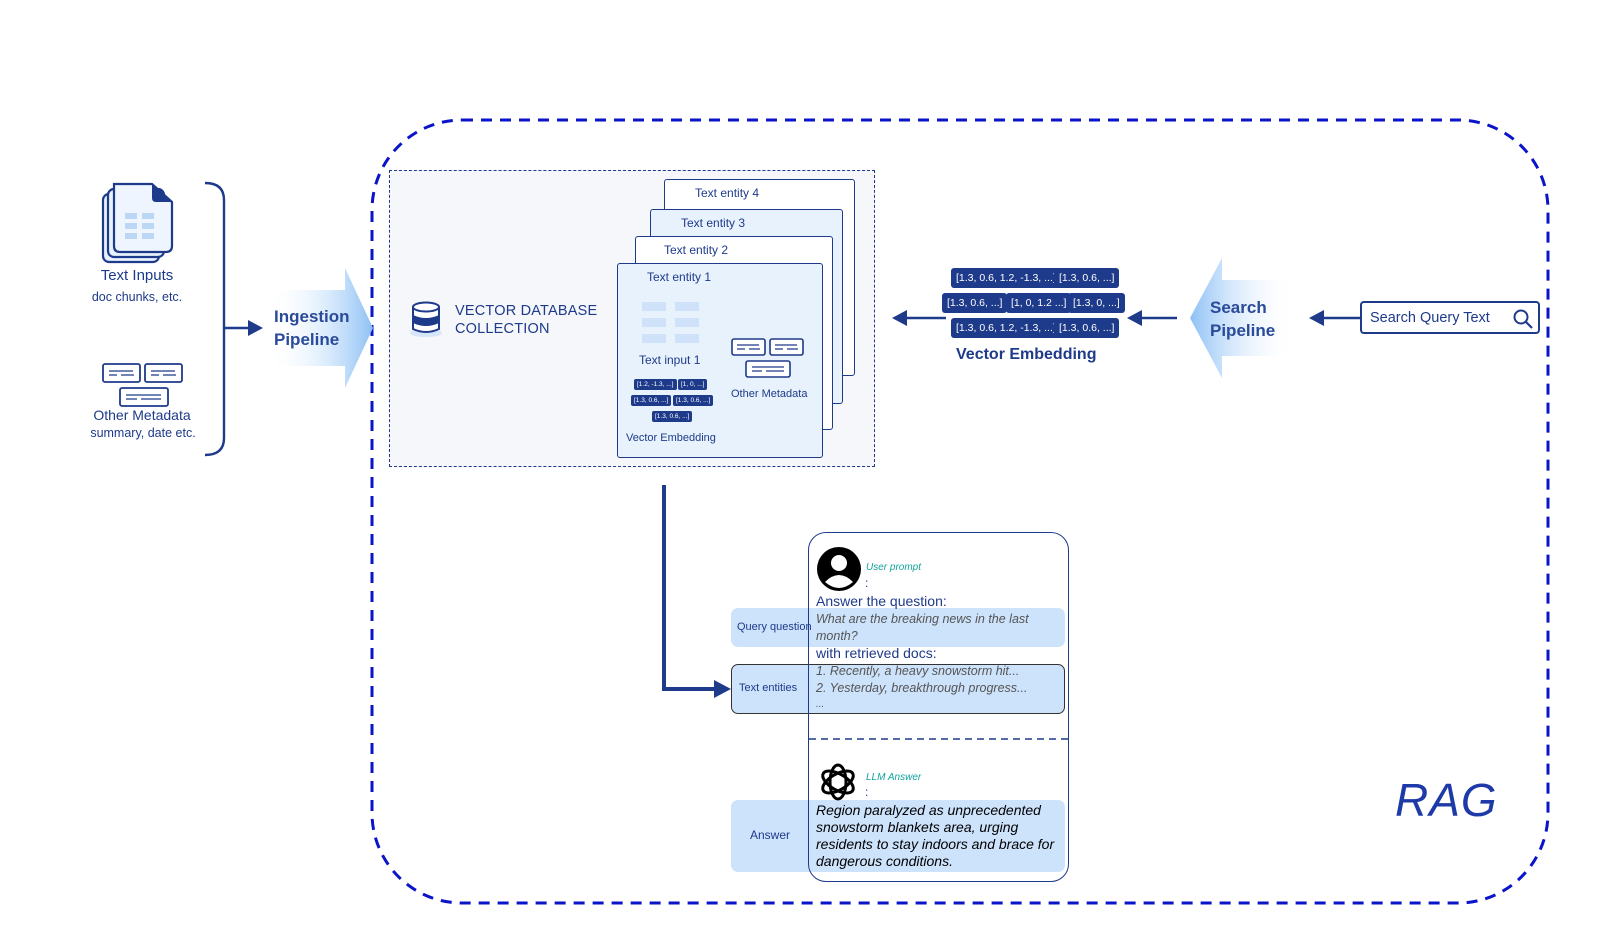 The image size is (1602, 936). What do you see at coordinates (928, 810) in the screenshot?
I see `llm-answer-line: Region paralyzed as unprecedented` at bounding box center [928, 810].